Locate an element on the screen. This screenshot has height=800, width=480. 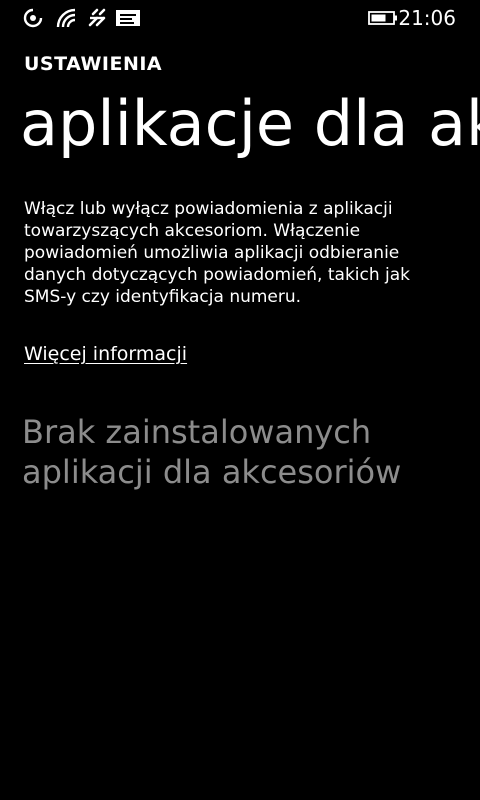
battery-icon is located at coordinates (383, 18).